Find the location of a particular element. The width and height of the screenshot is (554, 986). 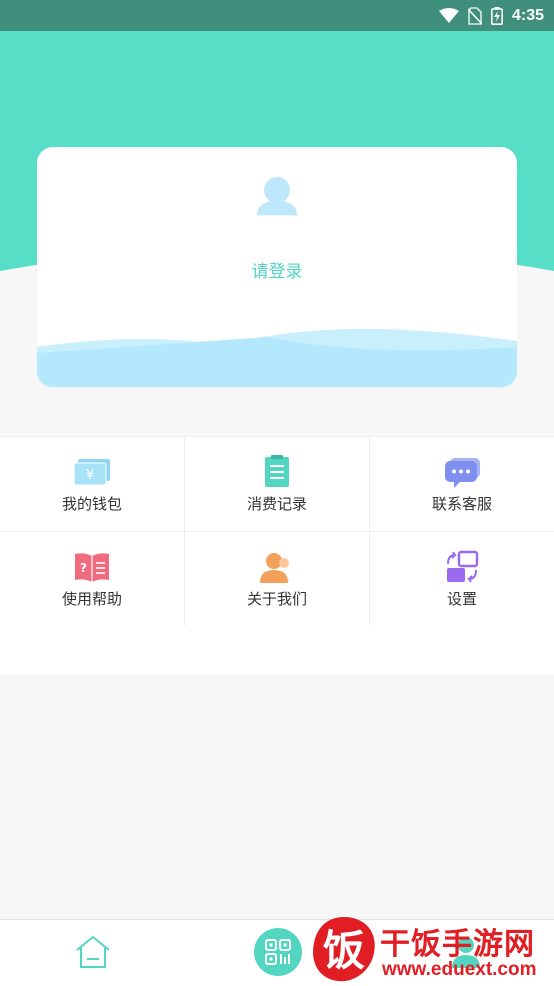

menu-label: 使用帮助 is located at coordinates (91, 599).